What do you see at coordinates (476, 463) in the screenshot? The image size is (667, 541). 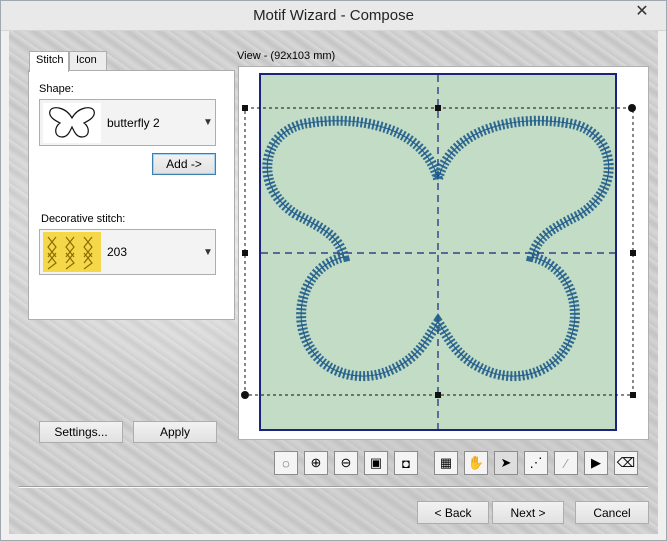 I see `hand-pan-icon: ✋` at bounding box center [476, 463].